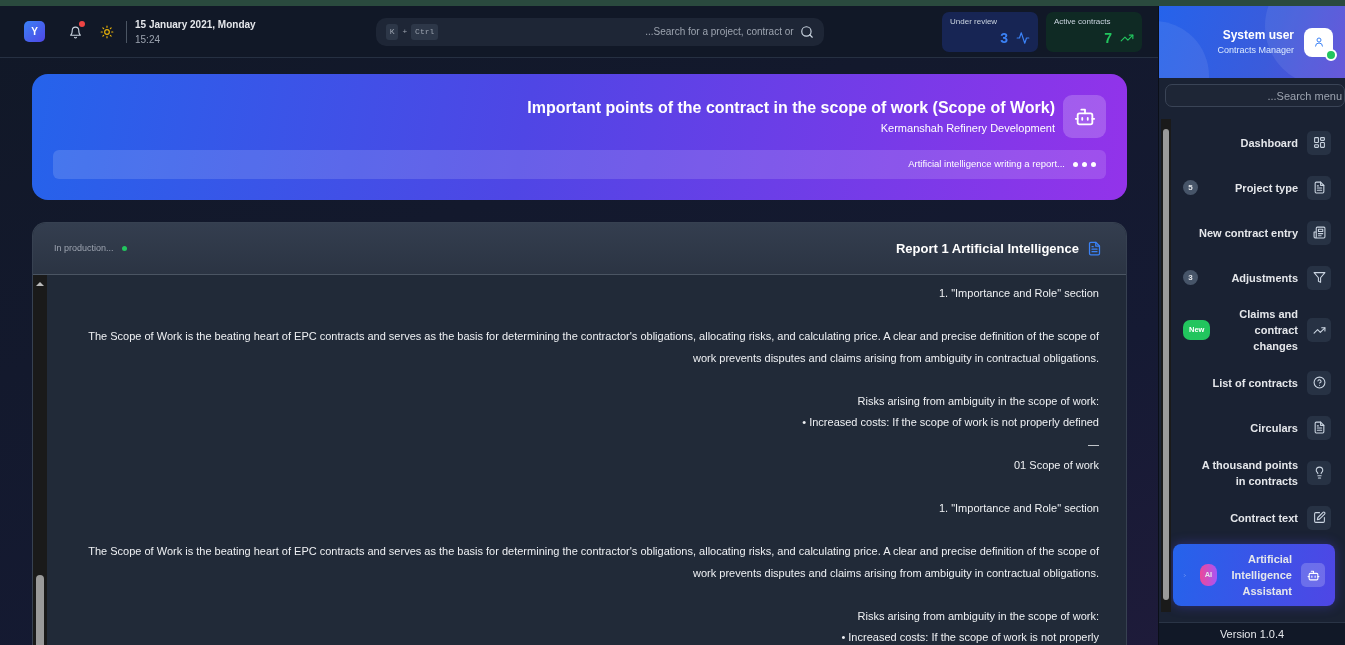  What do you see at coordinates (1255, 95) in the screenshot?
I see `menu-search-field: ...Search menu` at bounding box center [1255, 95].